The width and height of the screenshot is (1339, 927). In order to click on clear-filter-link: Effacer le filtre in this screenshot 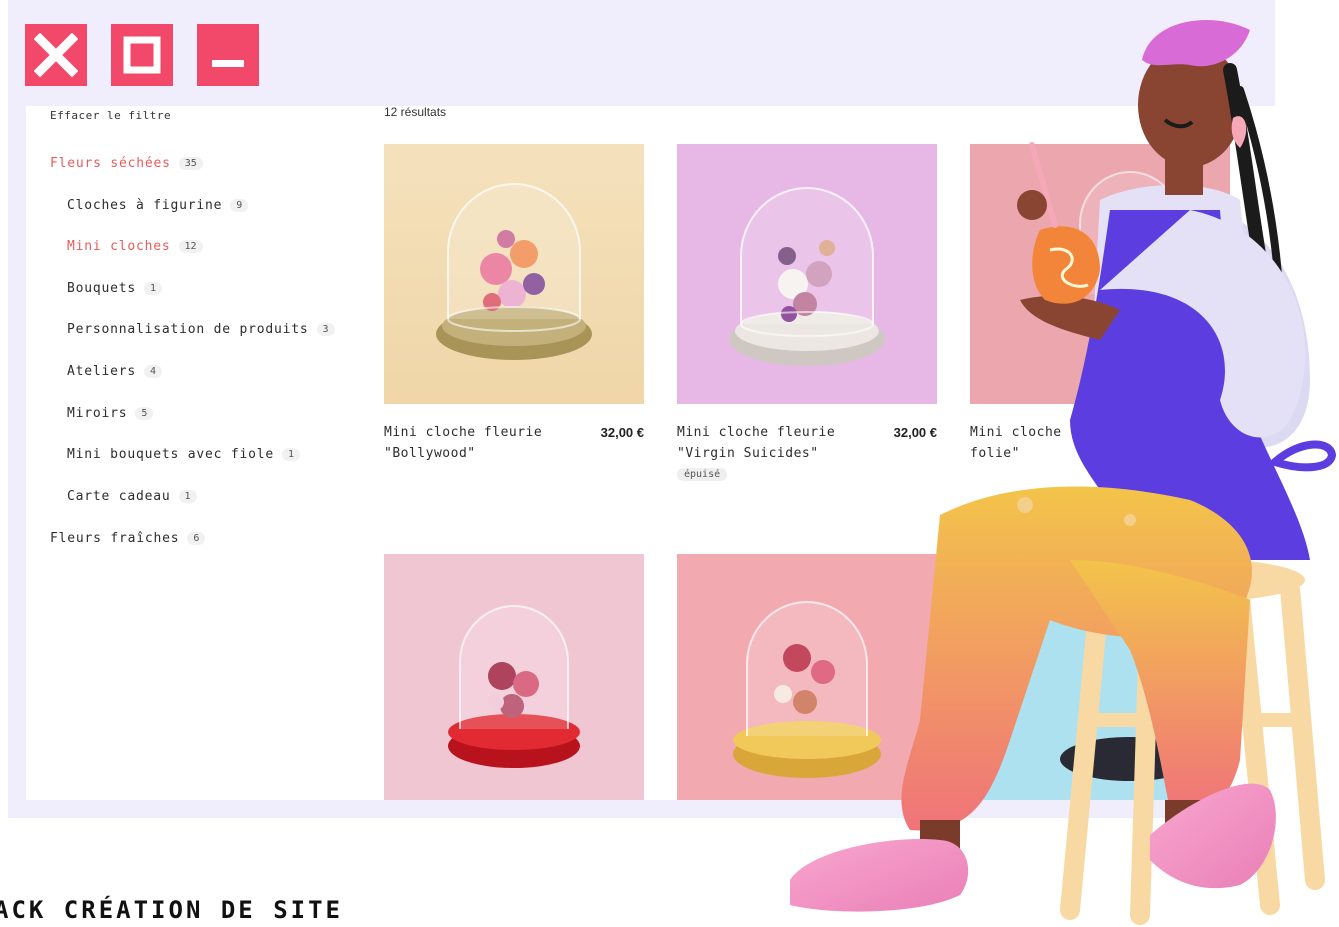, I will do `click(110, 115)`.